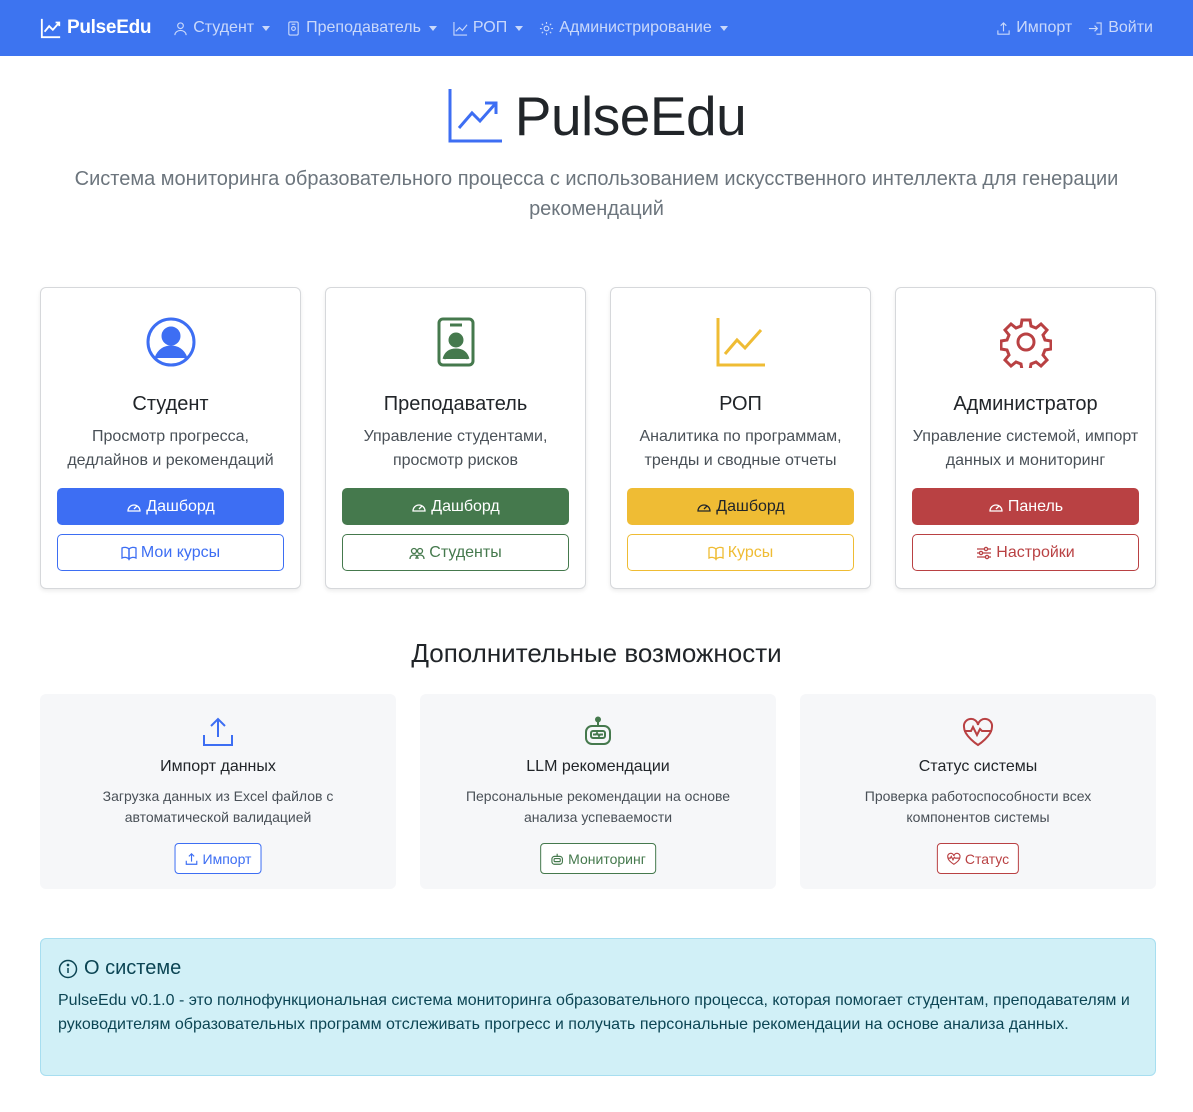 This screenshot has height=1112, width=1193. I want to click on button-label: Курсы, so click(750, 552).